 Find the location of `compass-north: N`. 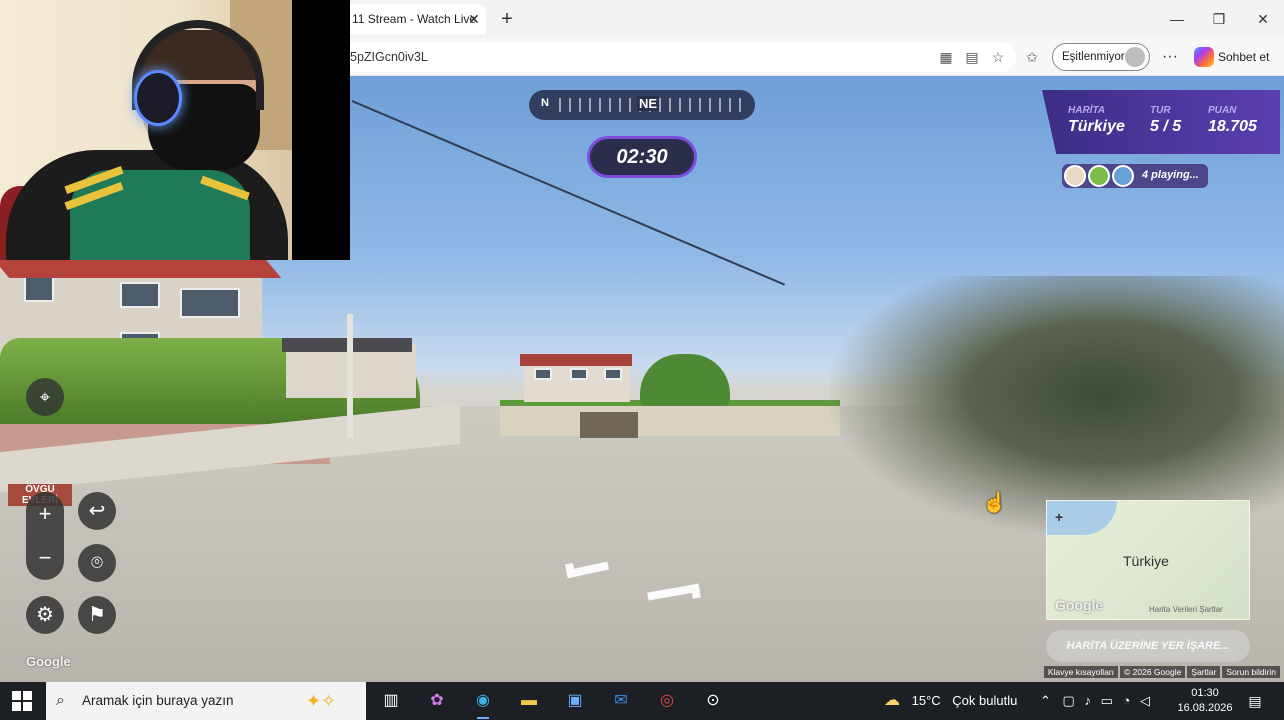

compass-north: N is located at coordinates (545, 103).